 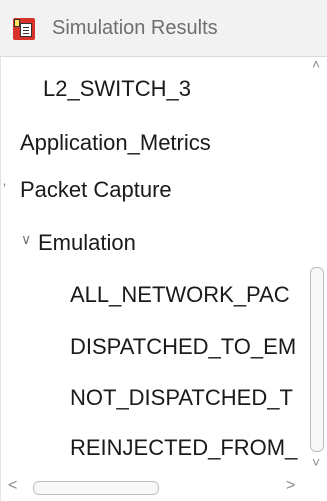 What do you see at coordinates (316, 462) in the screenshot?
I see `scroll-down-icon: ˅` at bounding box center [316, 462].